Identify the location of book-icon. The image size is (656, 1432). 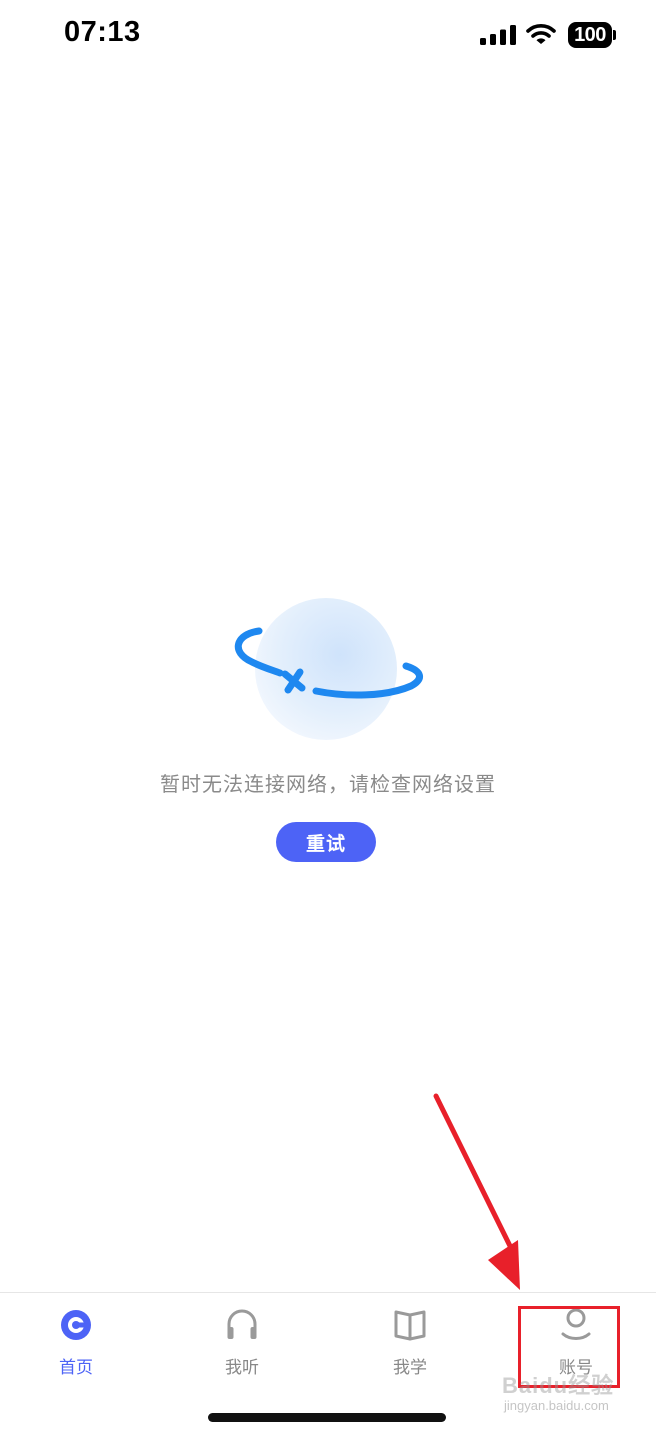
(410, 1325).